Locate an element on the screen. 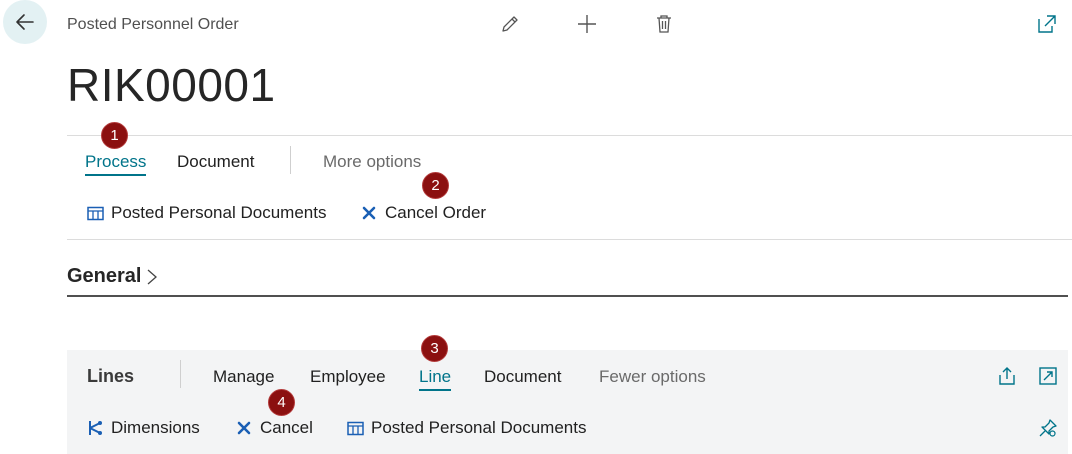 Image resolution: width=1072 pixels, height=454 pixels. lines-separator is located at coordinates (180, 374).